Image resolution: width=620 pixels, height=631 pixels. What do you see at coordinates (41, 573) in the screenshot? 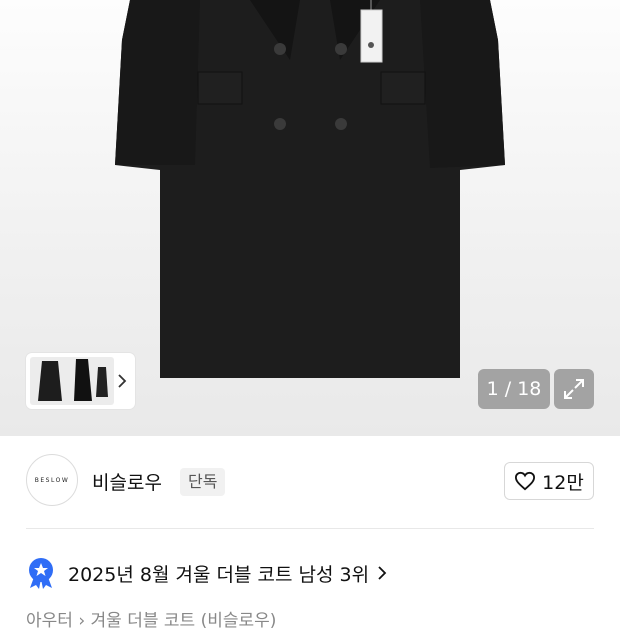
I see `rank-badge-icon` at bounding box center [41, 573].